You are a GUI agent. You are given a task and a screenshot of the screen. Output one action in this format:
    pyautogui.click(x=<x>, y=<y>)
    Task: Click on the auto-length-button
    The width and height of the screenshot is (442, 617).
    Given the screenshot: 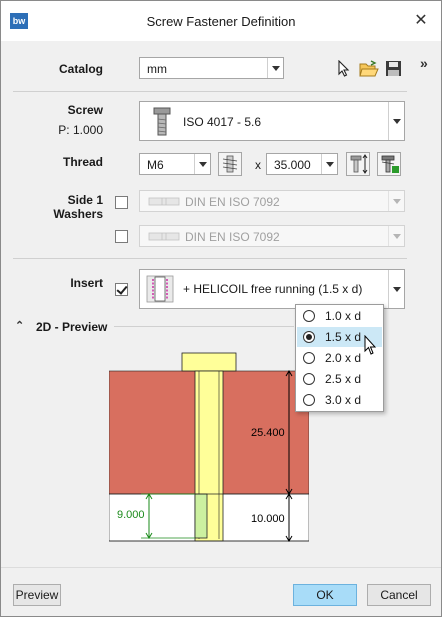 What is the action you would take?
    pyautogui.click(x=389, y=164)
    